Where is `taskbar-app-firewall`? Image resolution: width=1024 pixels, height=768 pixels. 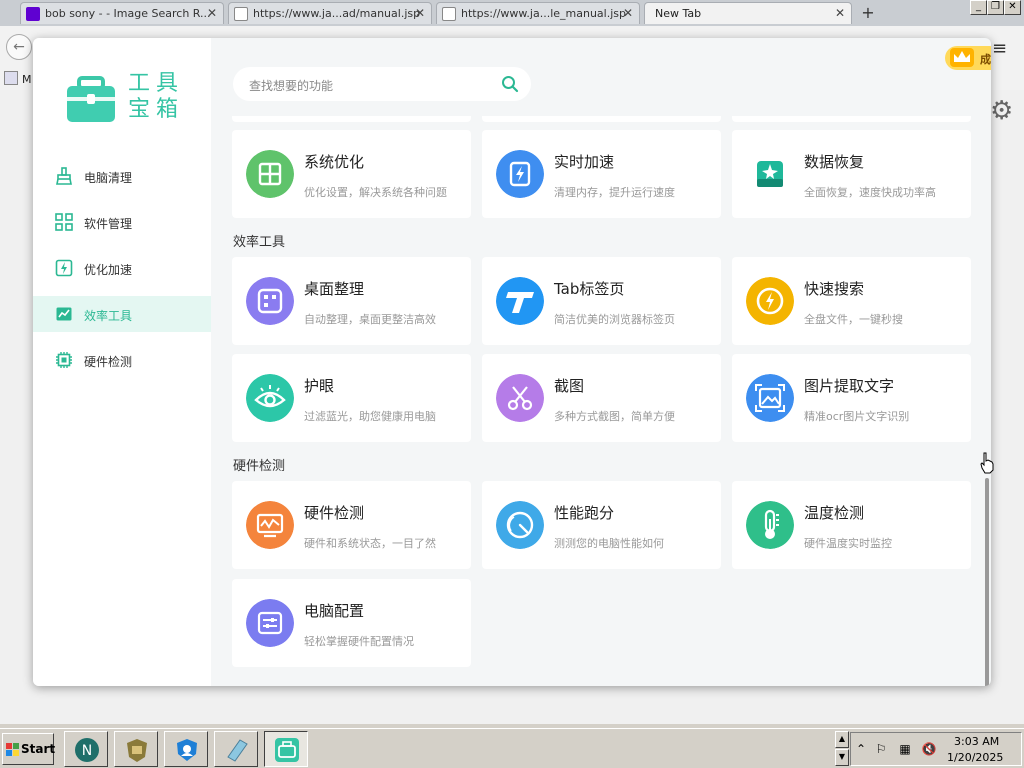 taskbar-app-firewall is located at coordinates (136, 749).